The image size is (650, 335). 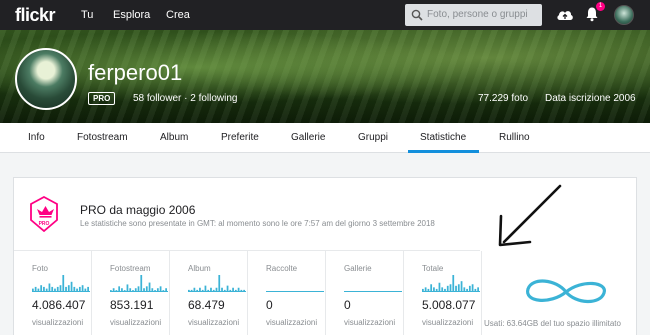 What do you see at coordinates (178, 15) in the screenshot?
I see `nav-link-crea: Crea` at bounding box center [178, 15].